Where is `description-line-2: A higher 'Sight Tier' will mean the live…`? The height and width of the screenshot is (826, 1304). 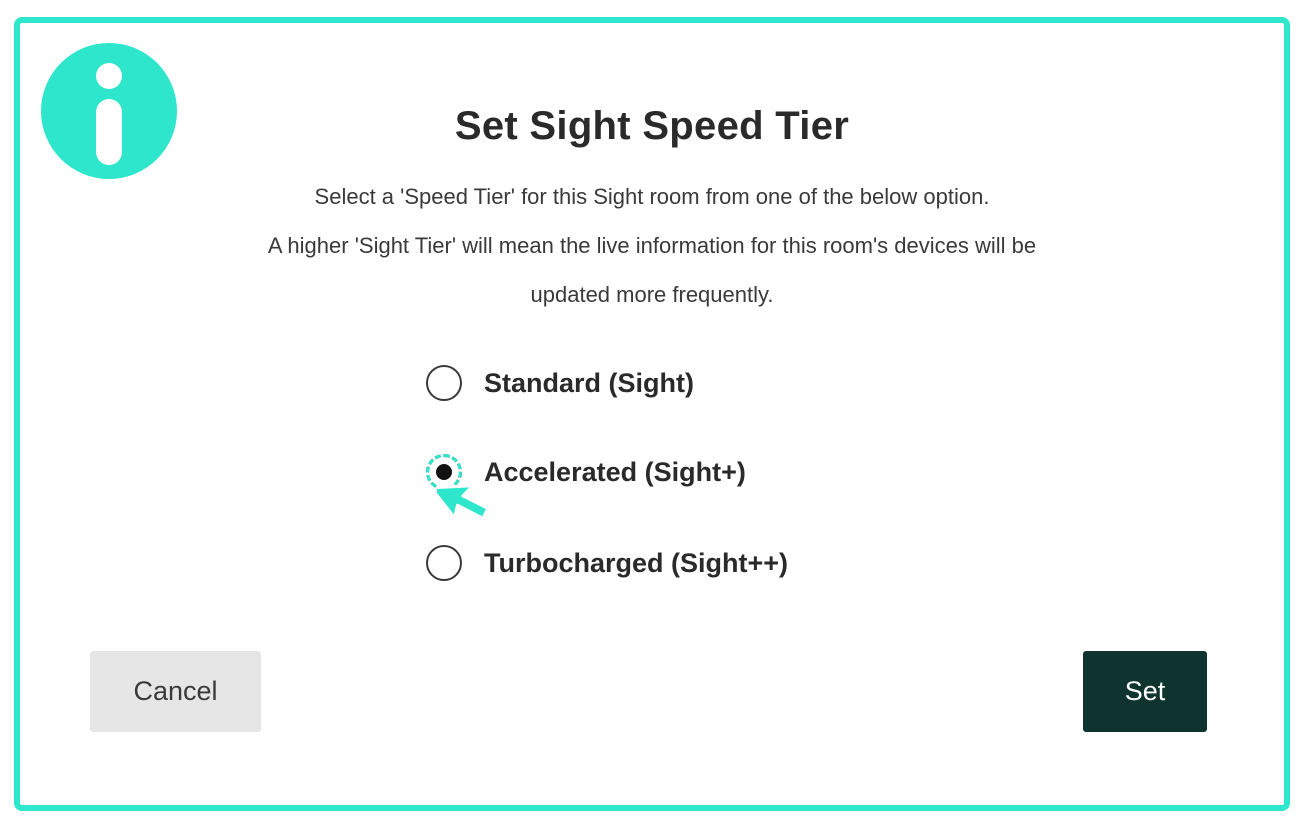 description-line-2: A higher 'Sight Tier' will mean the live… is located at coordinates (652, 245).